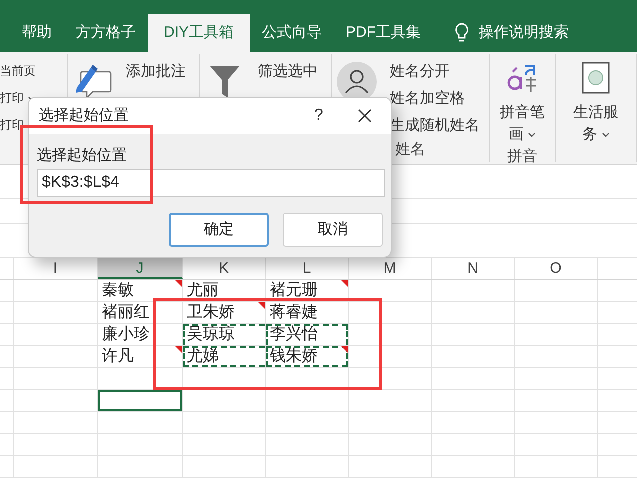 The image size is (637, 481). I want to click on column-header: N, so click(473, 268).